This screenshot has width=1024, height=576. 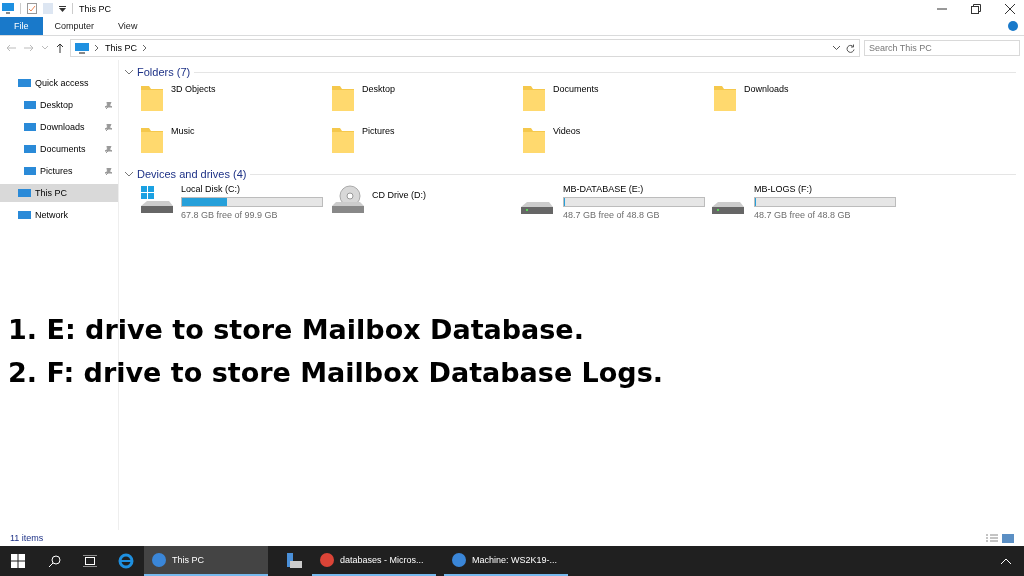 I want to click on folder-label: 3D Objects, so click(x=193, y=89).